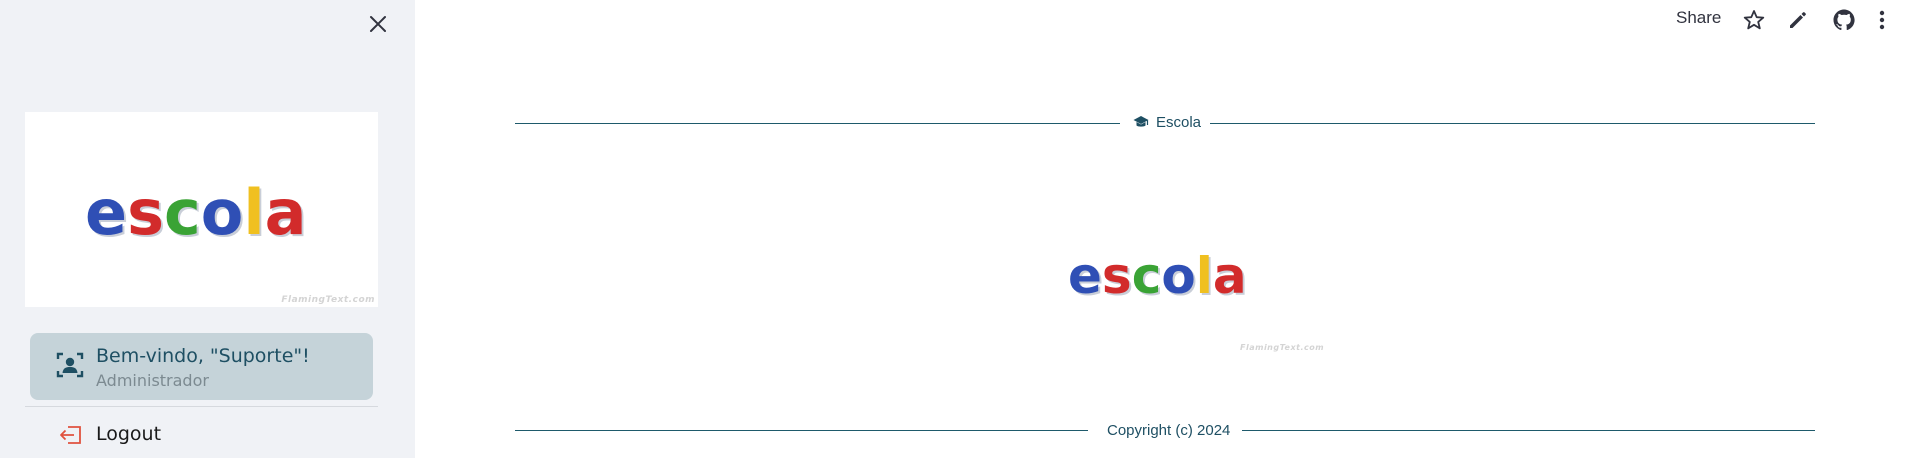 The height and width of the screenshot is (458, 1907). Describe the element at coordinates (129, 434) in the screenshot. I see `logout-label: Logout` at that location.